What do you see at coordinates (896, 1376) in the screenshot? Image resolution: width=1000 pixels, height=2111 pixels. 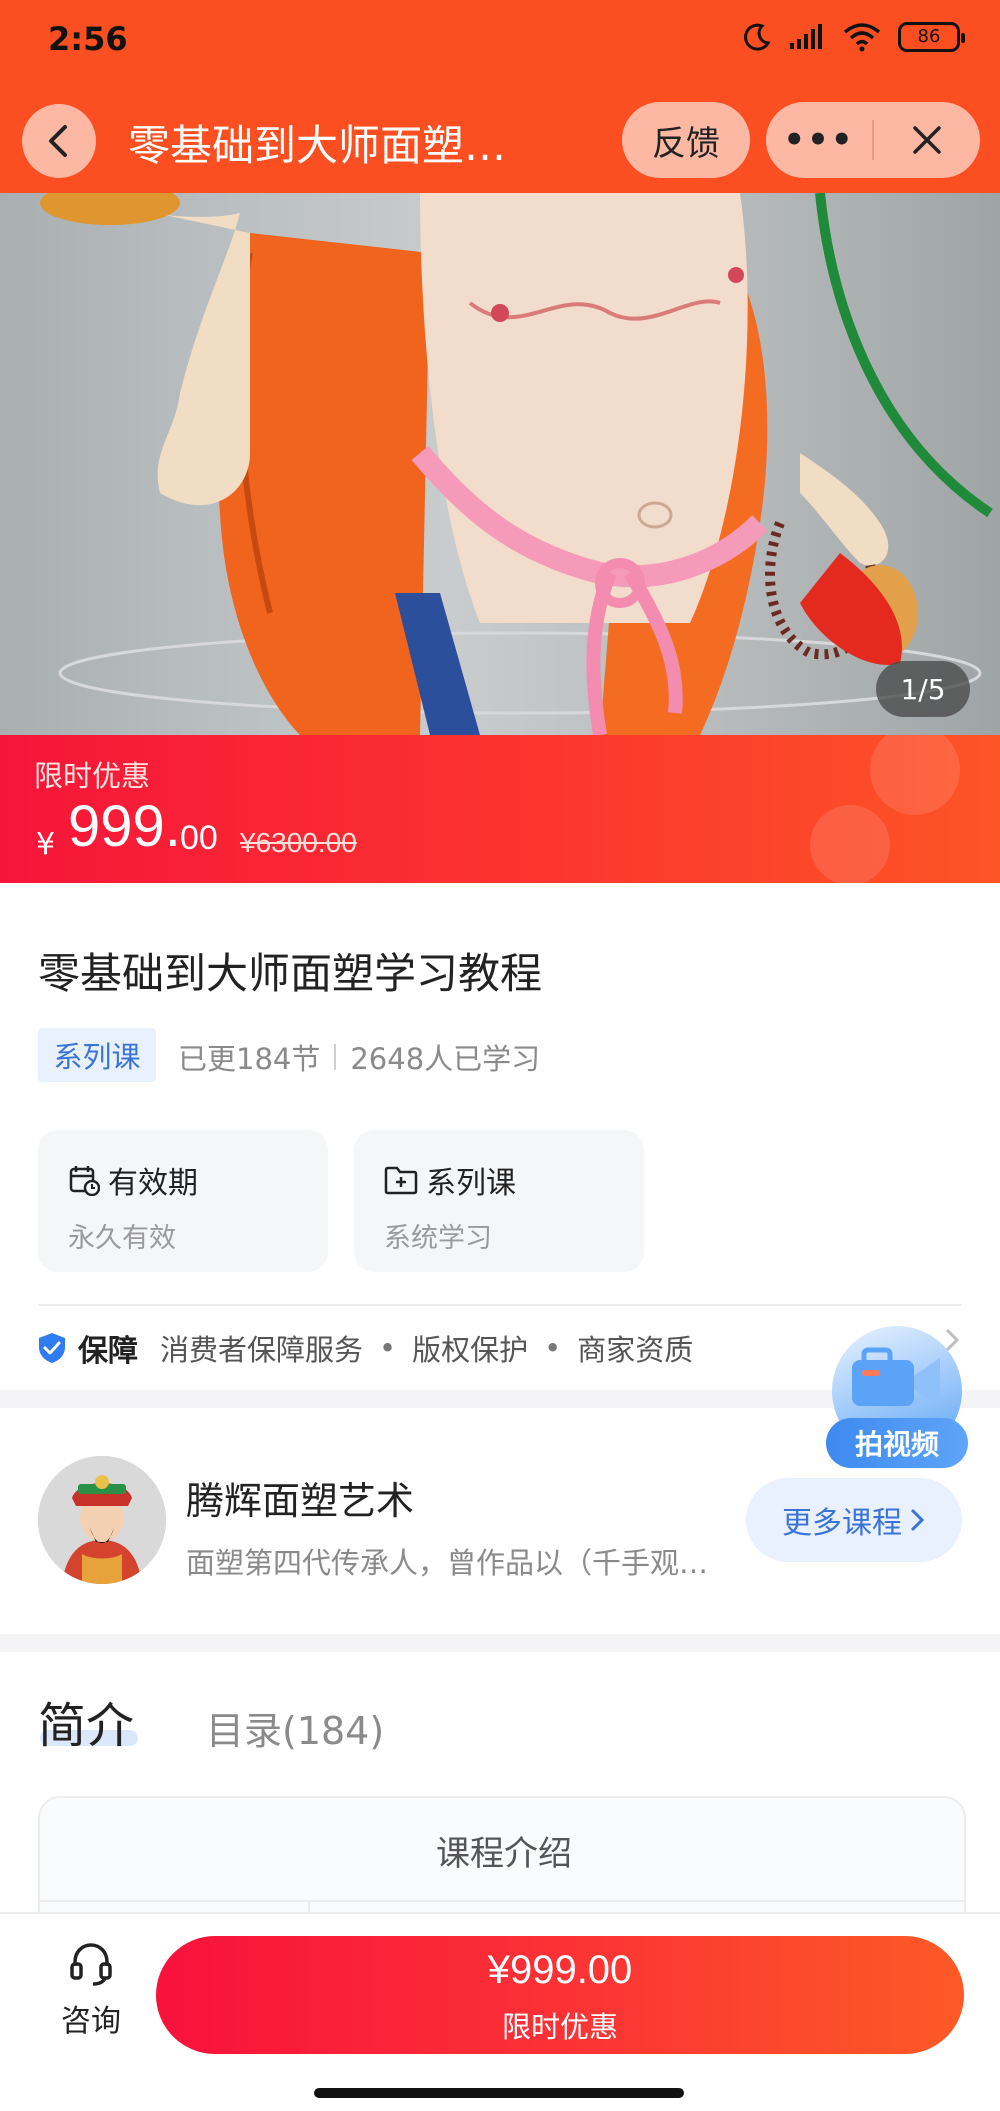 I see `video-camera-icon` at bounding box center [896, 1376].